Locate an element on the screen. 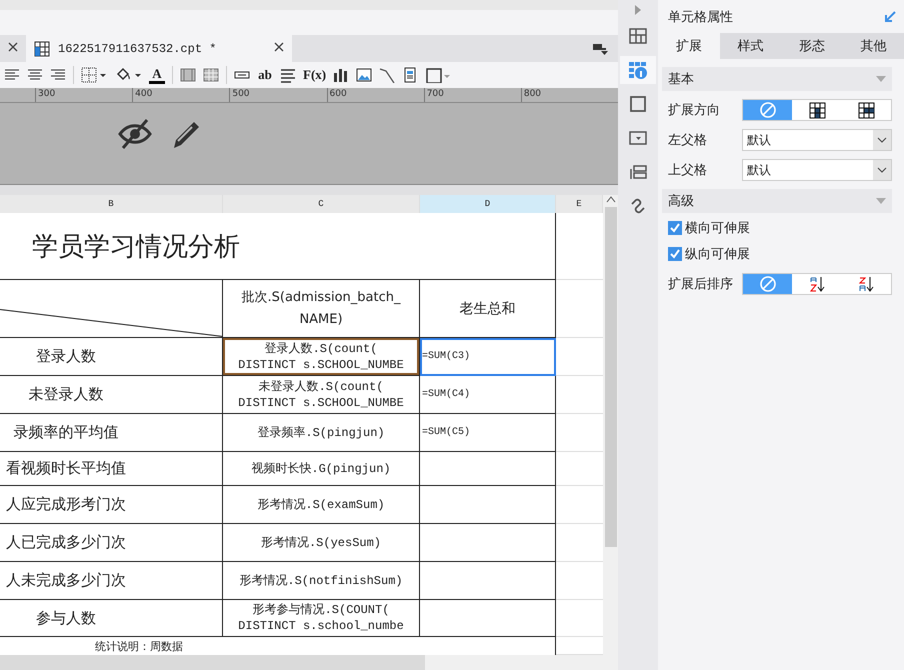  table-cell: =SUM(C3) is located at coordinates (488, 357).